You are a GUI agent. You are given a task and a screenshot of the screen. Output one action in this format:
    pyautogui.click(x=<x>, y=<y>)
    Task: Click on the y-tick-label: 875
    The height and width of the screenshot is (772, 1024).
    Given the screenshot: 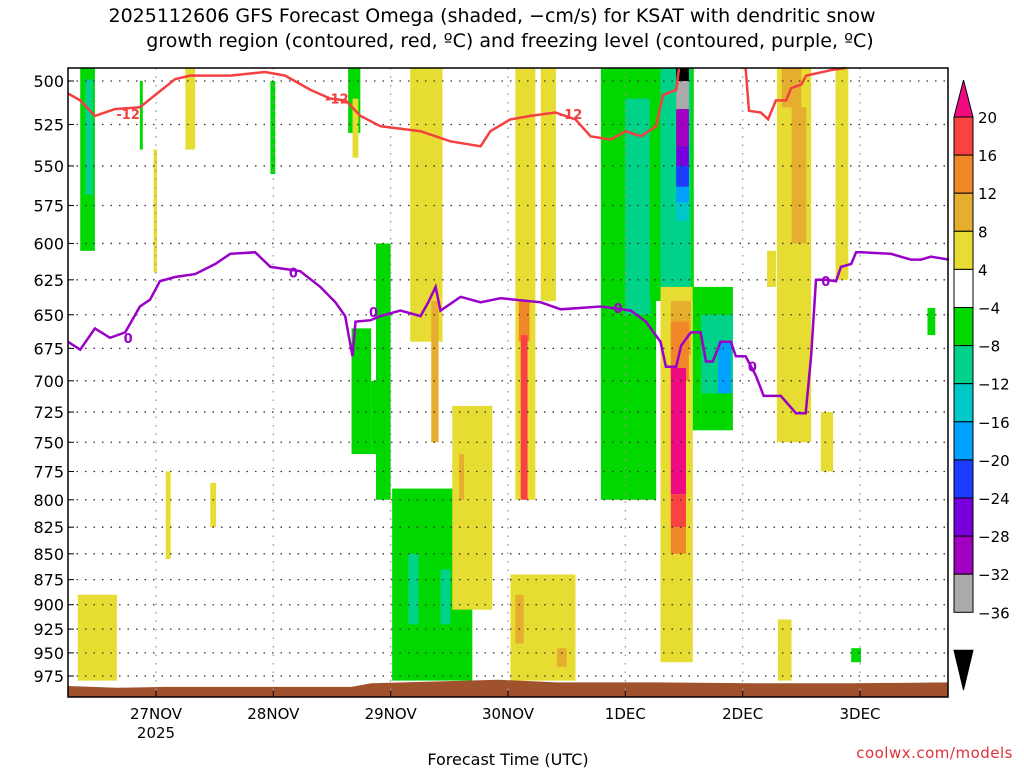 What is the action you would take?
    pyautogui.click(x=48, y=580)
    